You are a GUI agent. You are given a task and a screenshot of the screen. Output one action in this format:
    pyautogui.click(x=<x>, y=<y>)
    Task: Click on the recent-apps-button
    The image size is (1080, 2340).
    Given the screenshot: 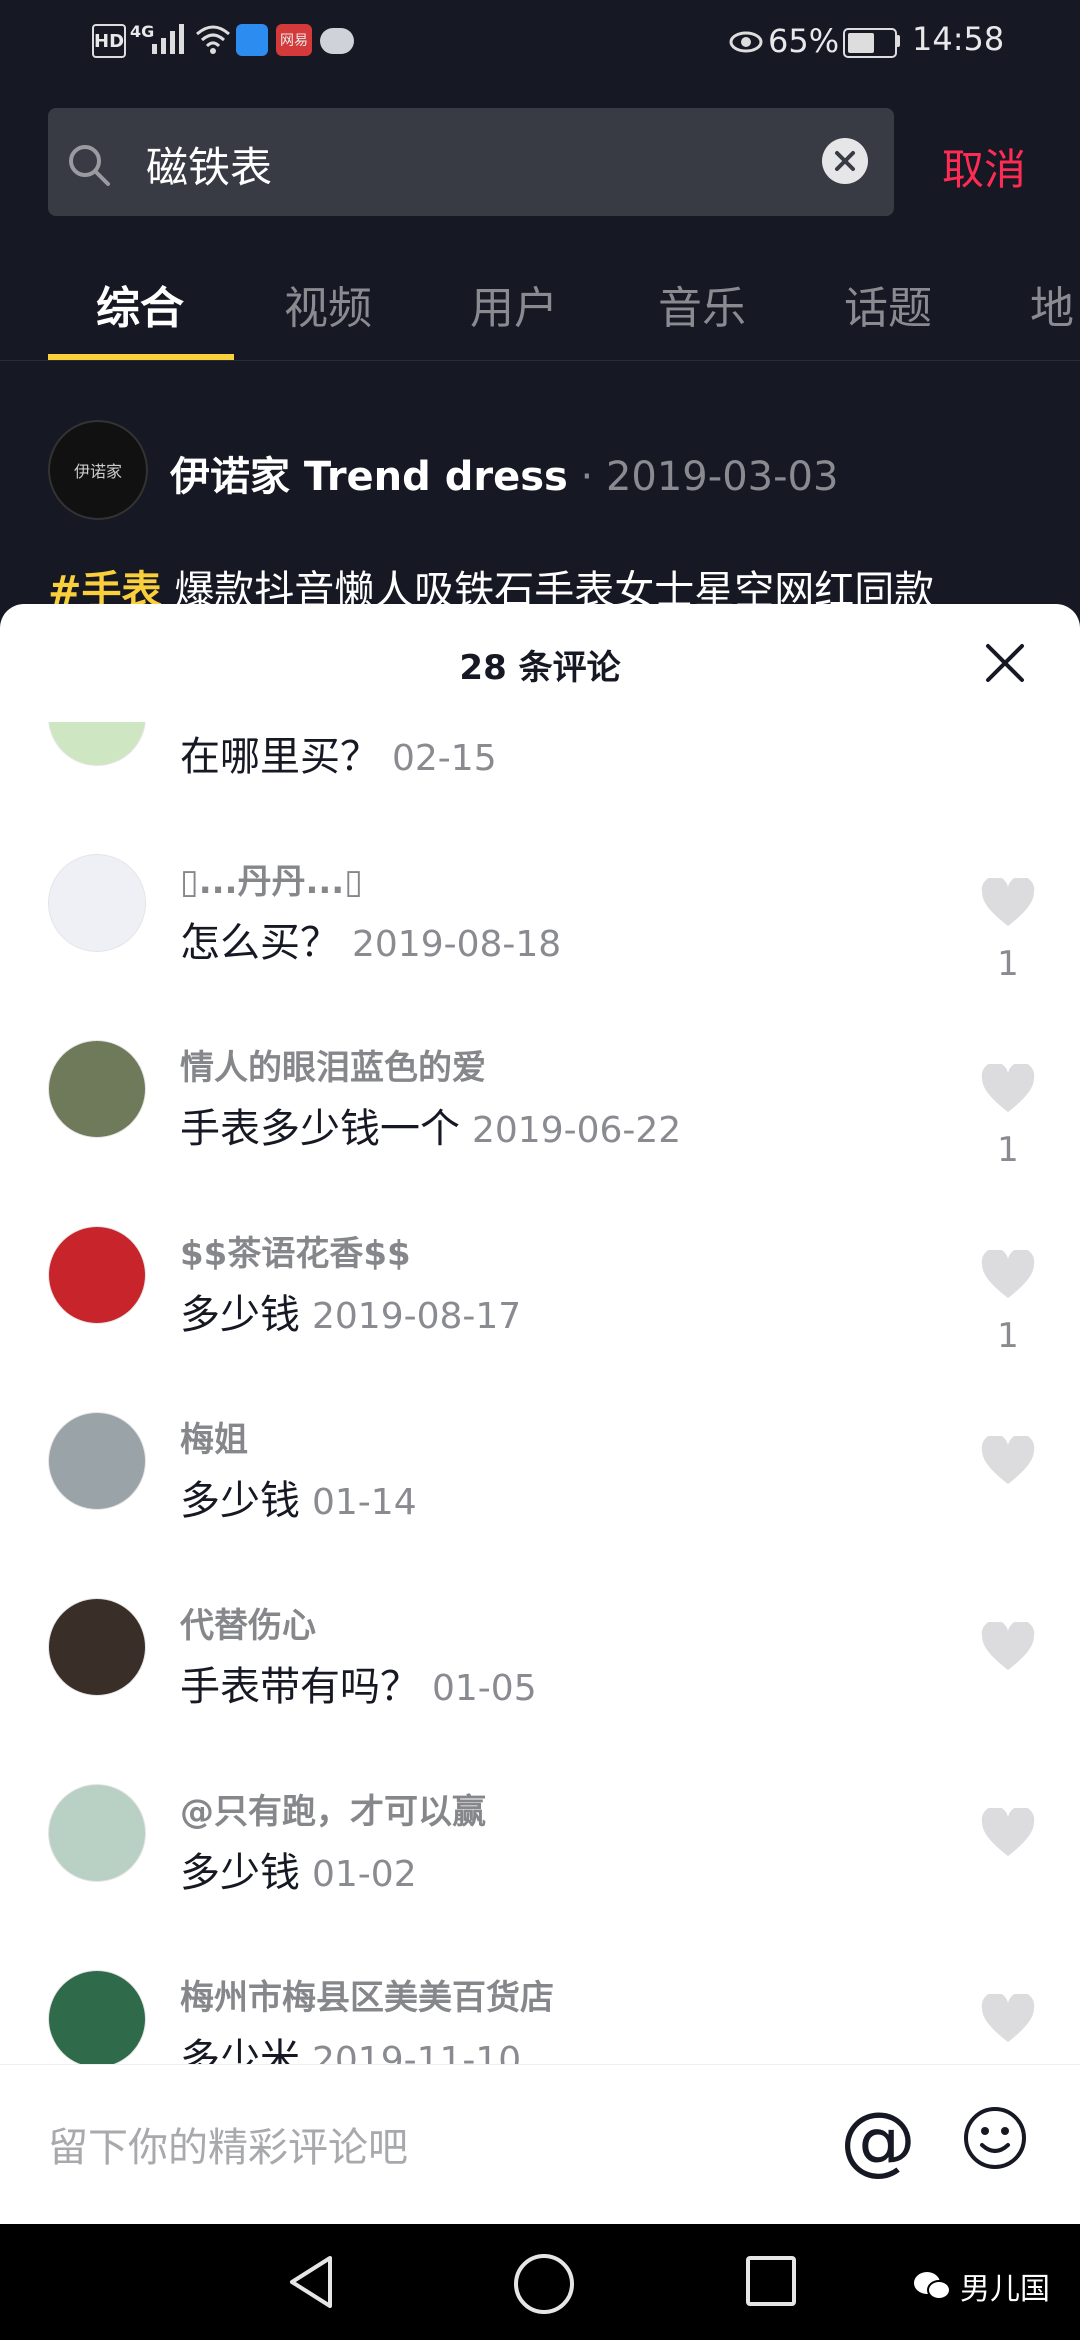 What is the action you would take?
    pyautogui.click(x=771, y=2281)
    